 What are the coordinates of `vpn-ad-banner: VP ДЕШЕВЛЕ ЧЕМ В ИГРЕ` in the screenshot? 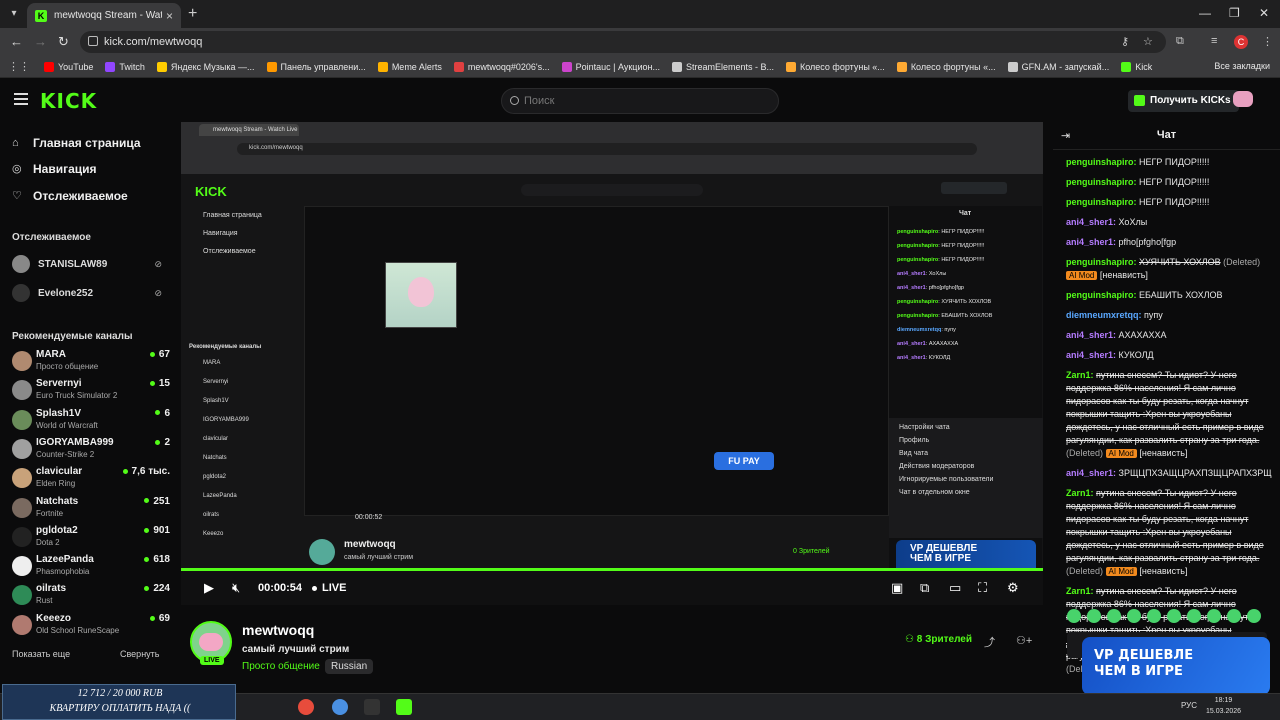 It's located at (1176, 666).